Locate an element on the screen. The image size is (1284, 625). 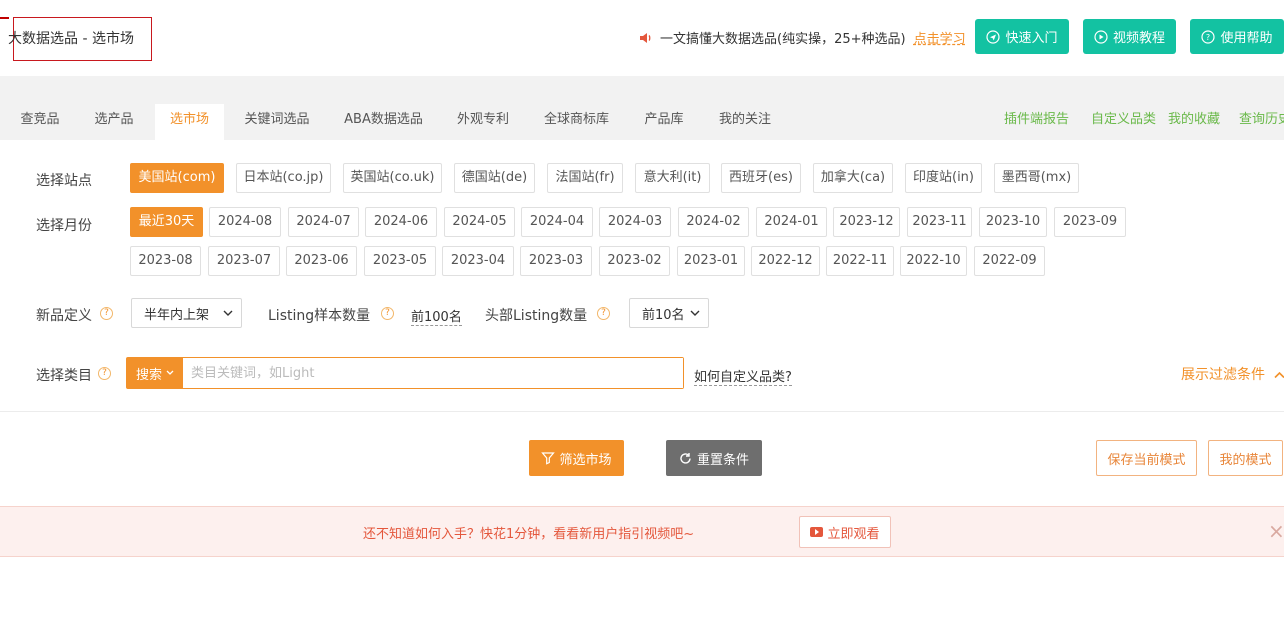
head-listing-select: 前10名 is located at coordinates (669, 313).